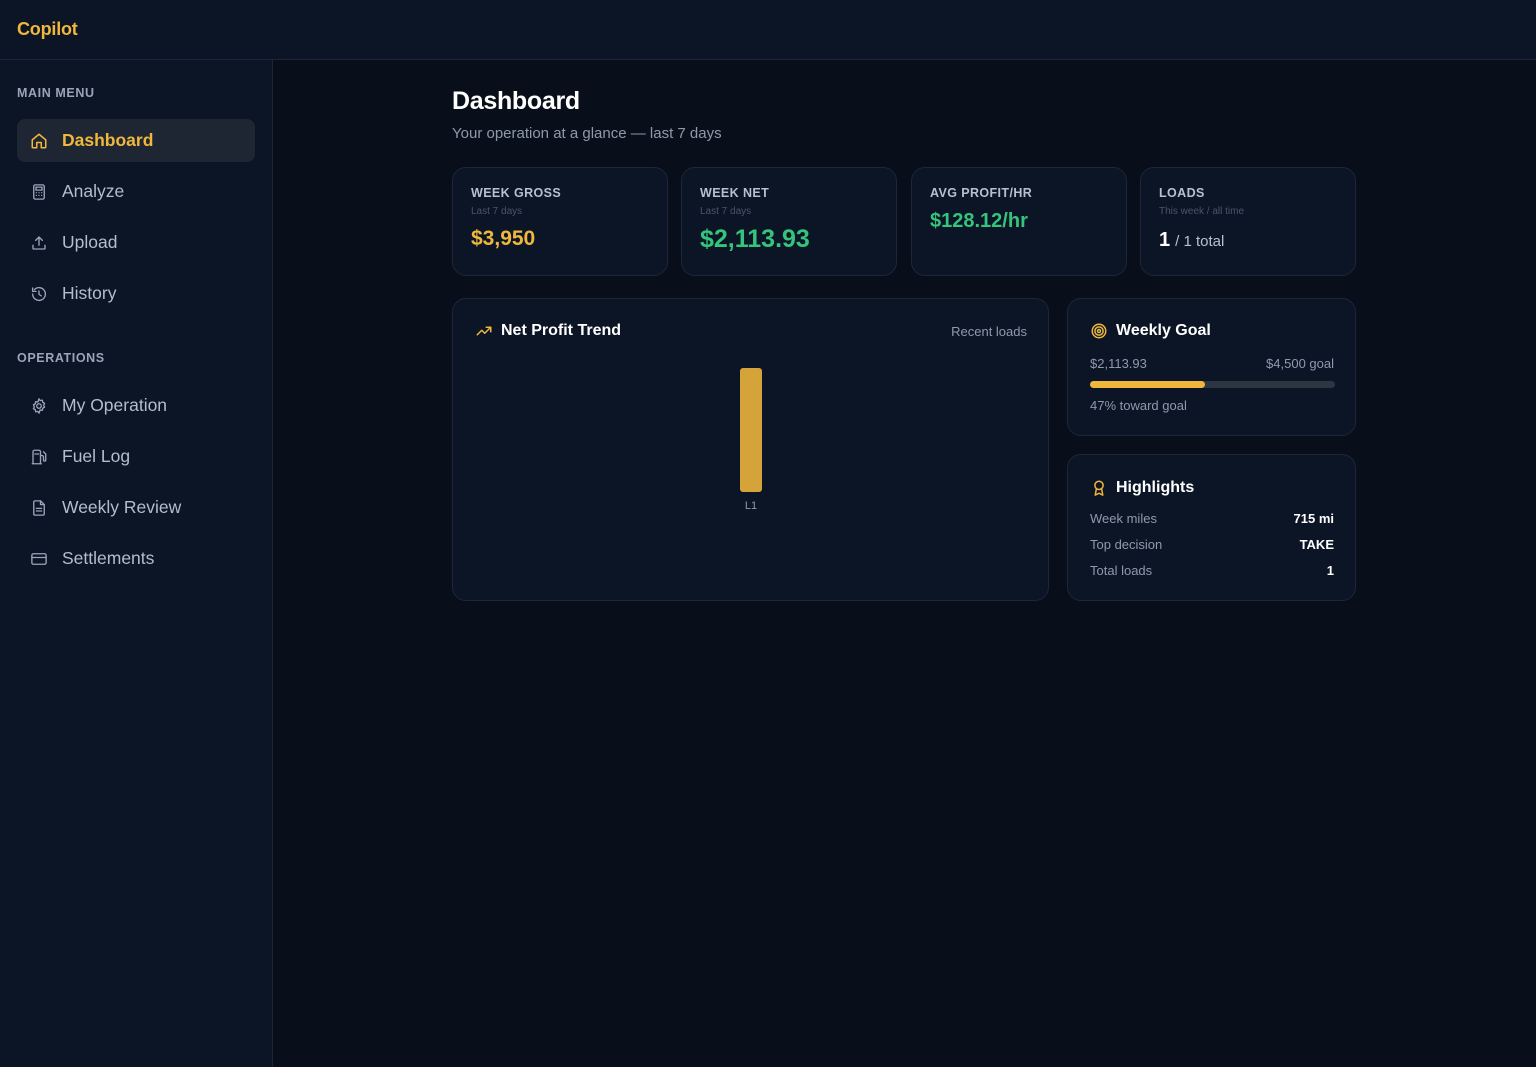 This screenshot has height=1067, width=1536. I want to click on app-logo: Copilot, so click(47, 29).